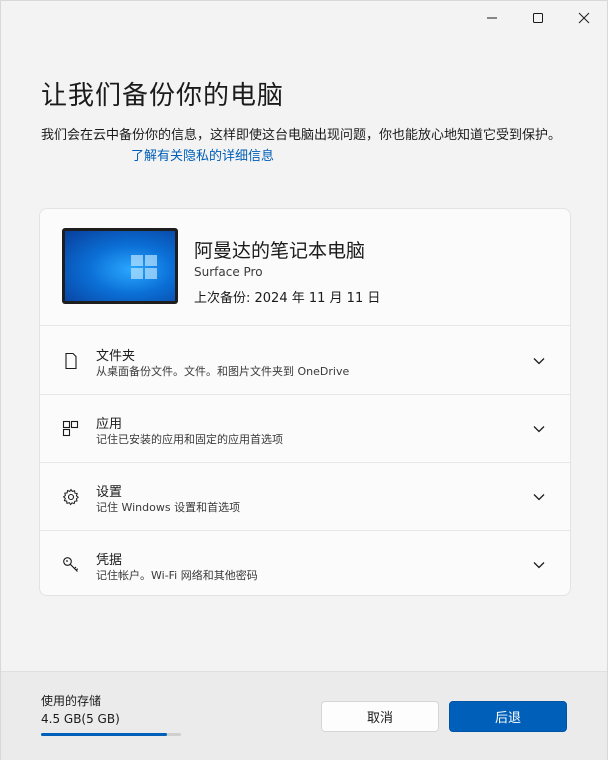 The image size is (608, 760). I want to click on storage-value: 4.5 GB(5 GB), so click(80, 719).